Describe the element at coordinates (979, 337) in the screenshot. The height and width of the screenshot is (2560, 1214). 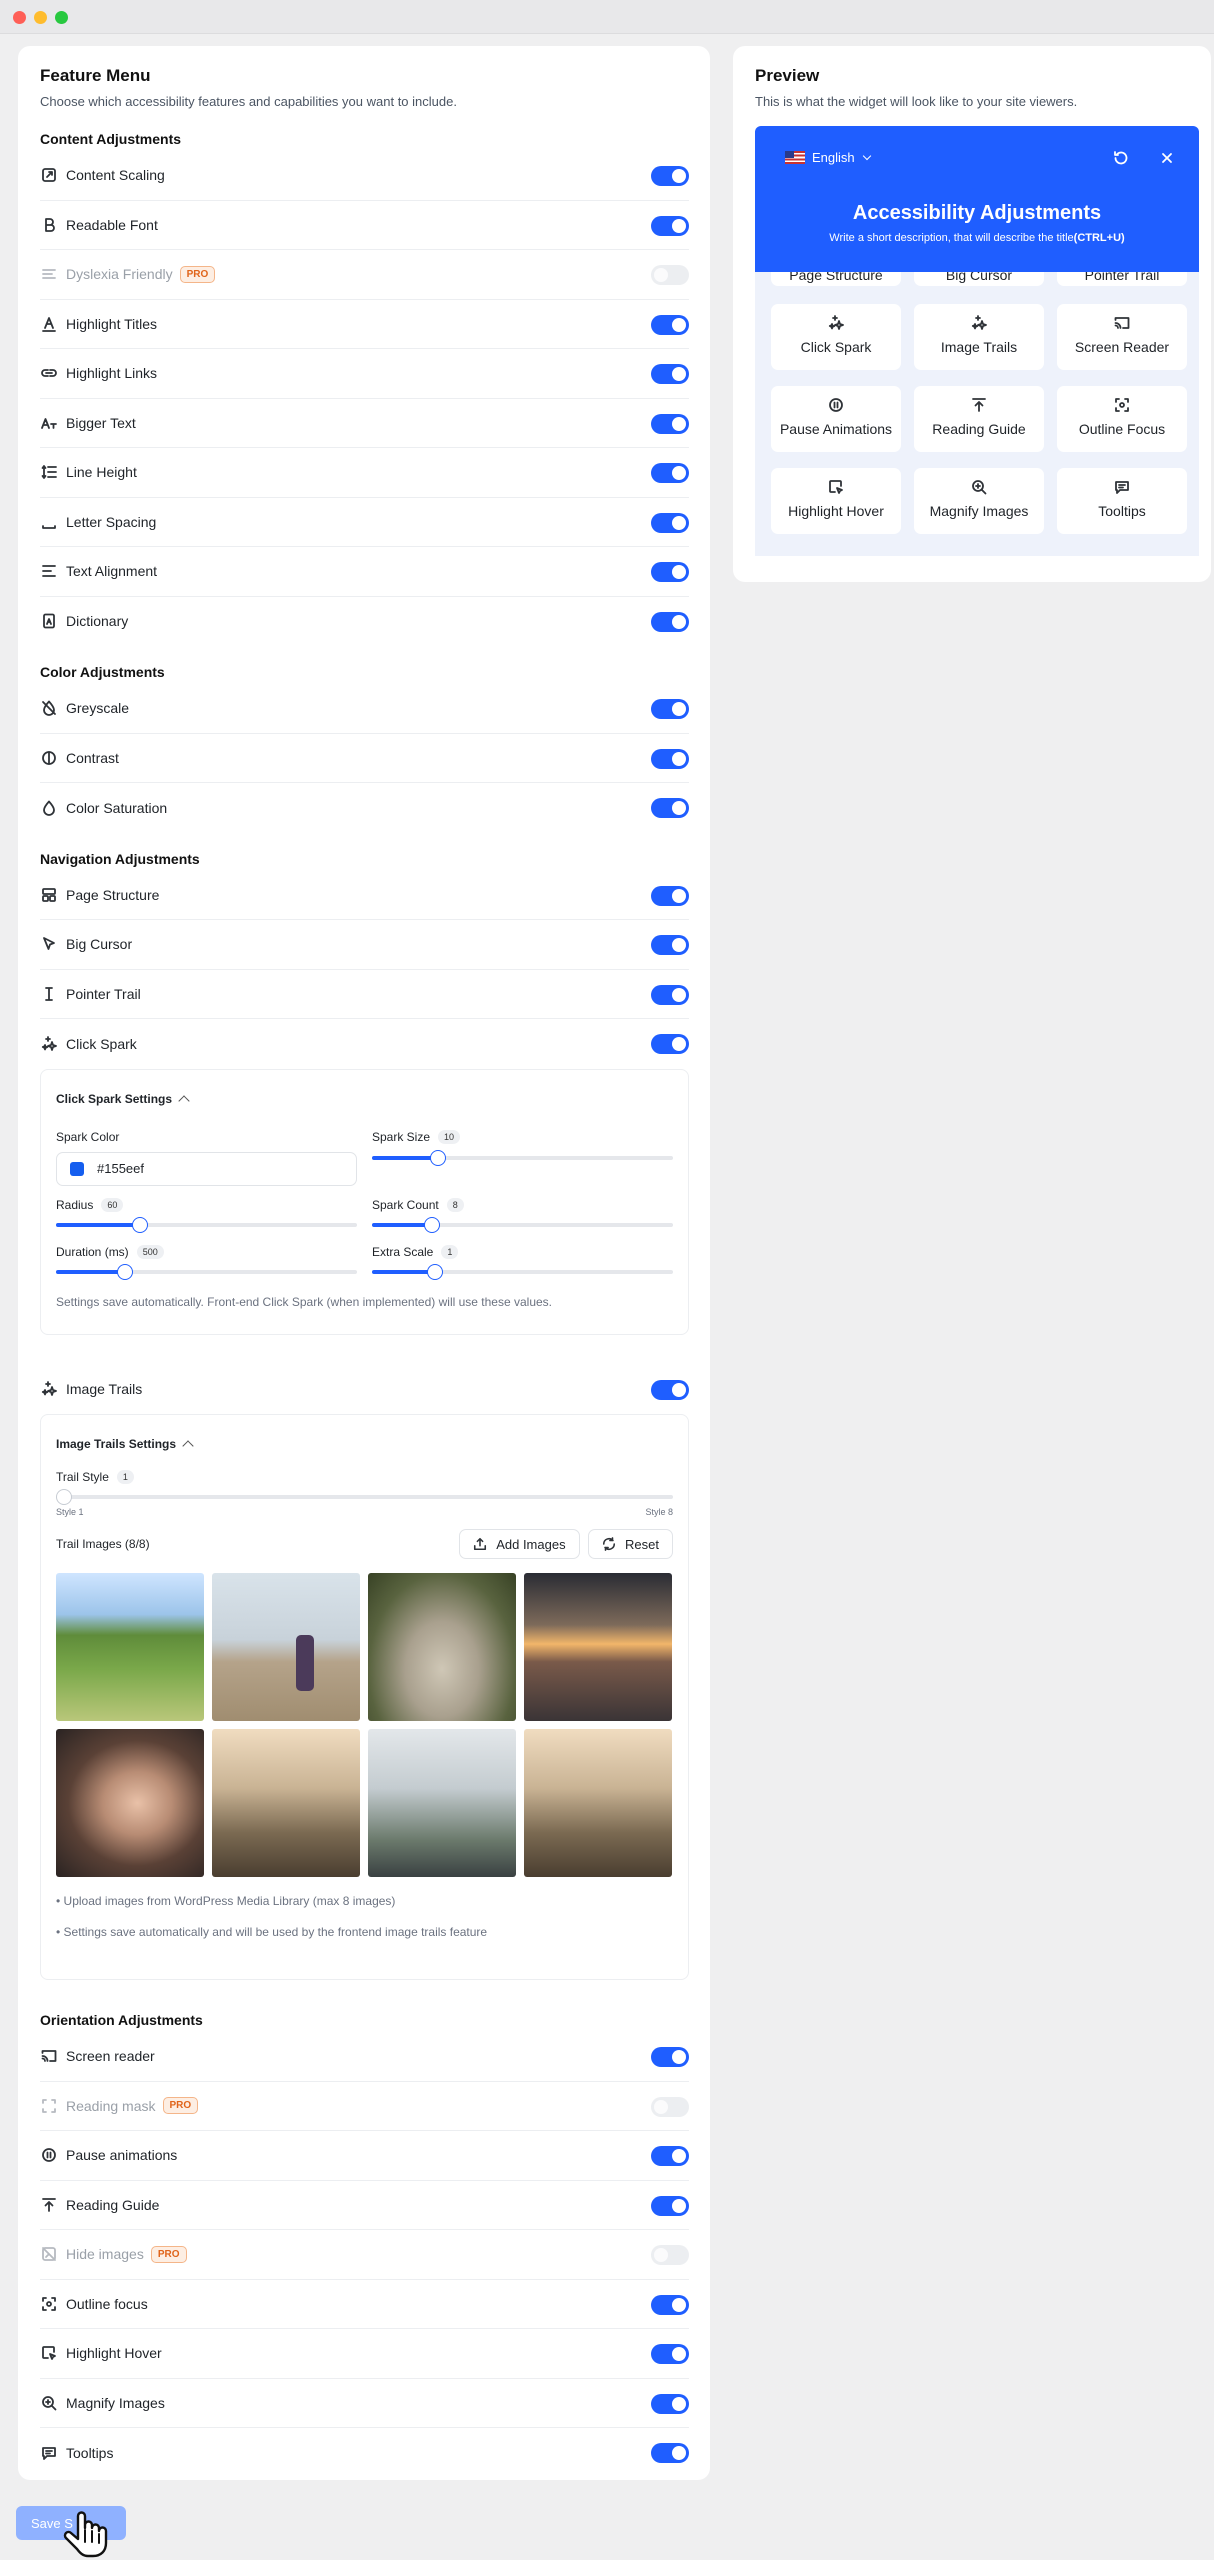
I see `widget-card: Image Trails` at that location.